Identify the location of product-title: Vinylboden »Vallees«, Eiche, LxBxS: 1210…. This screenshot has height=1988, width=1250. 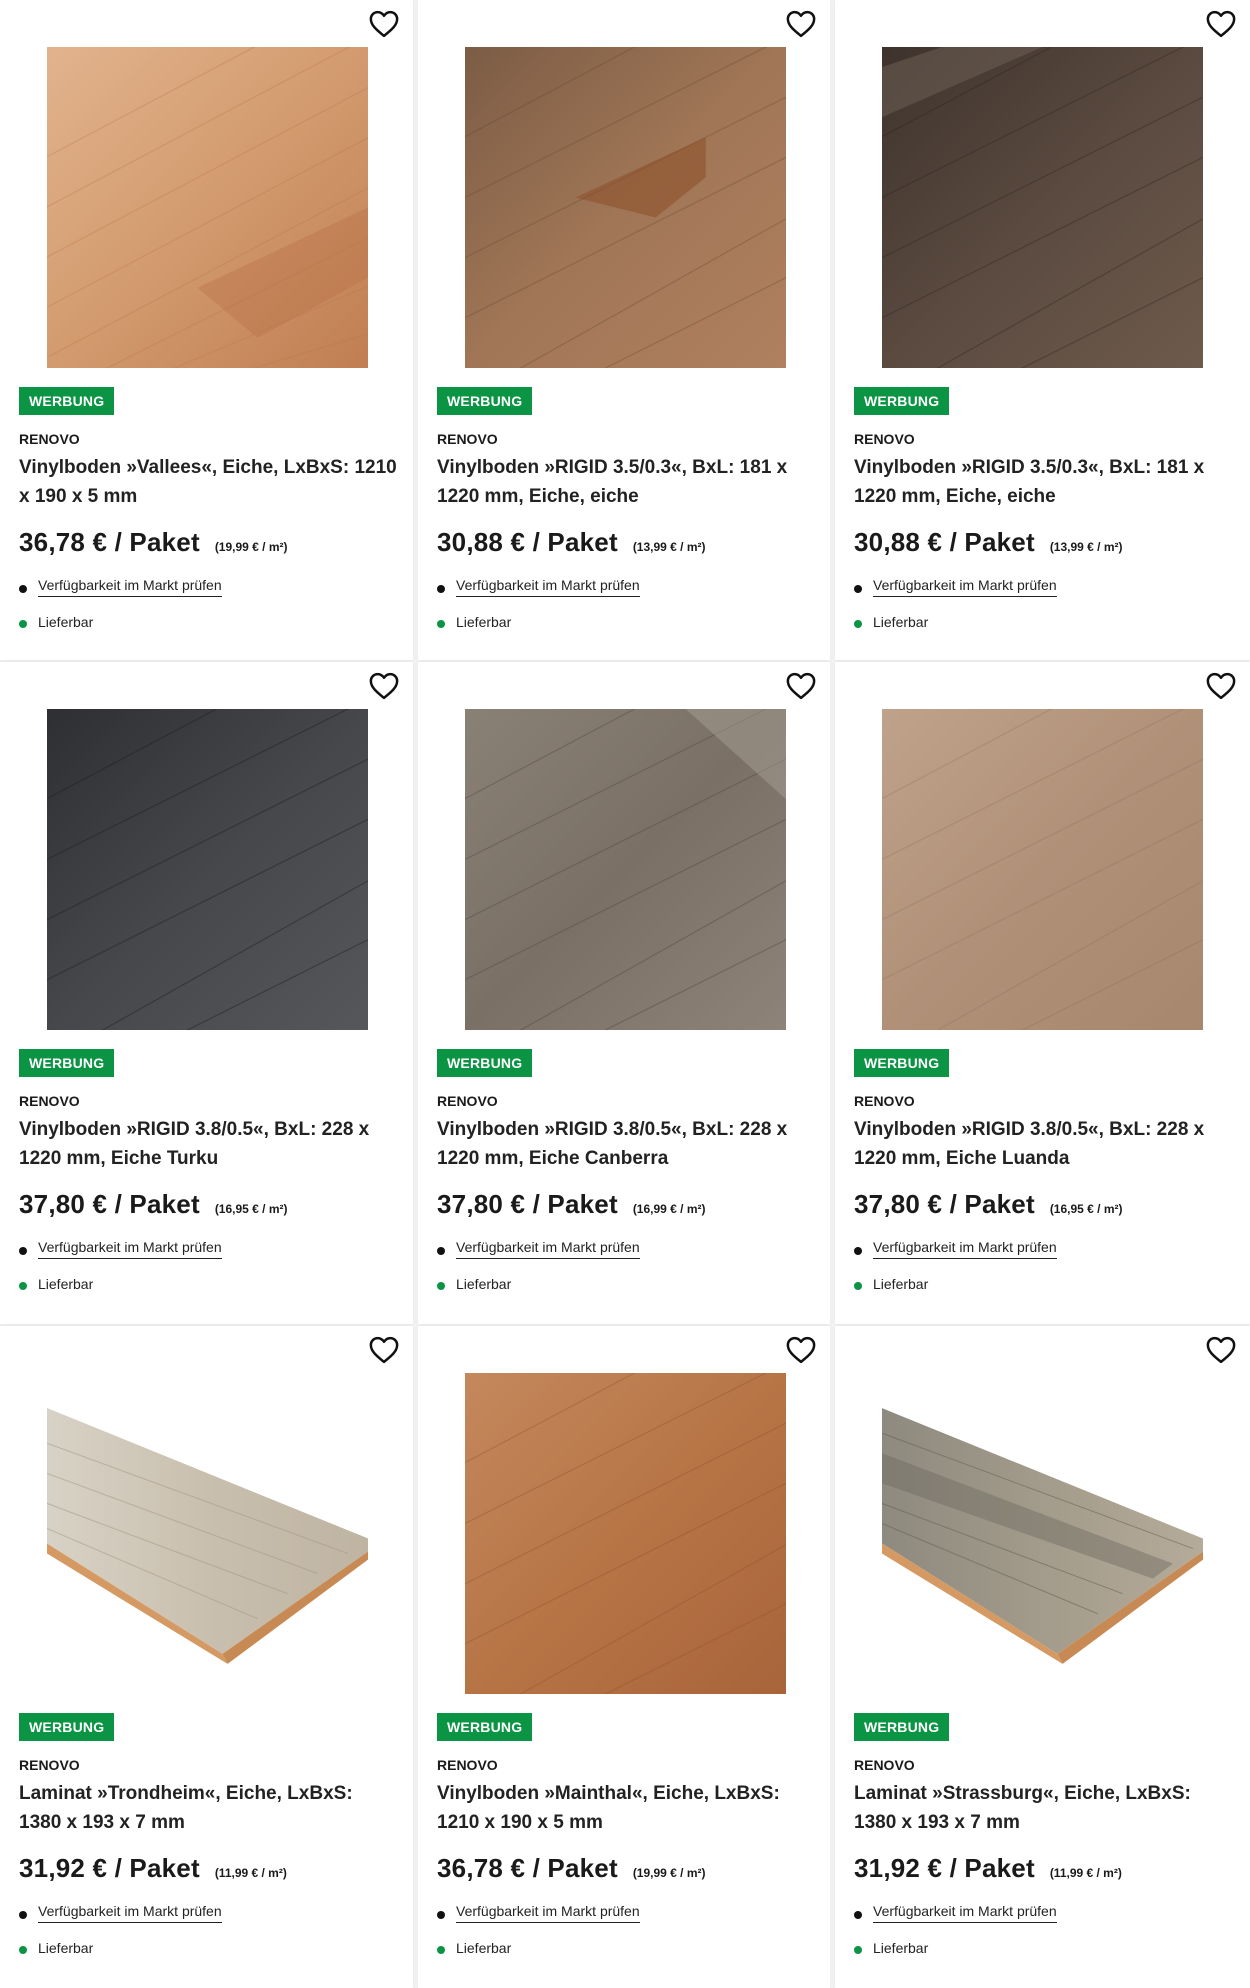
(209, 482).